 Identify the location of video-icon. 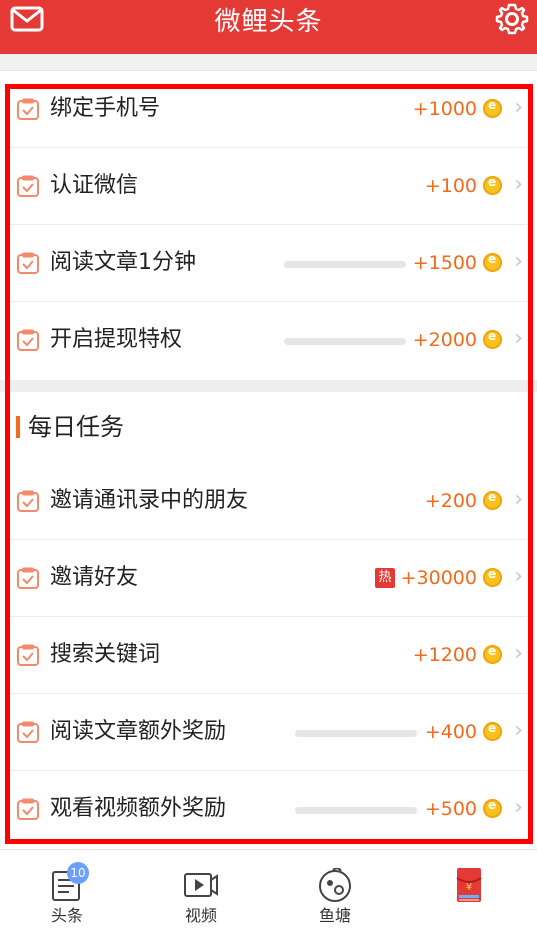
(201, 886).